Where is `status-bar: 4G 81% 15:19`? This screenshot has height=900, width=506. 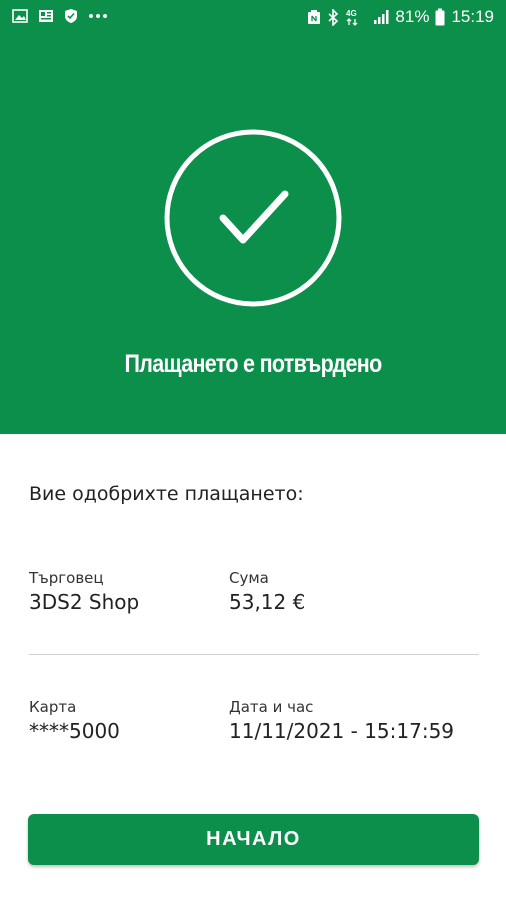 status-bar: 4G 81% 15:19 is located at coordinates (253, 18).